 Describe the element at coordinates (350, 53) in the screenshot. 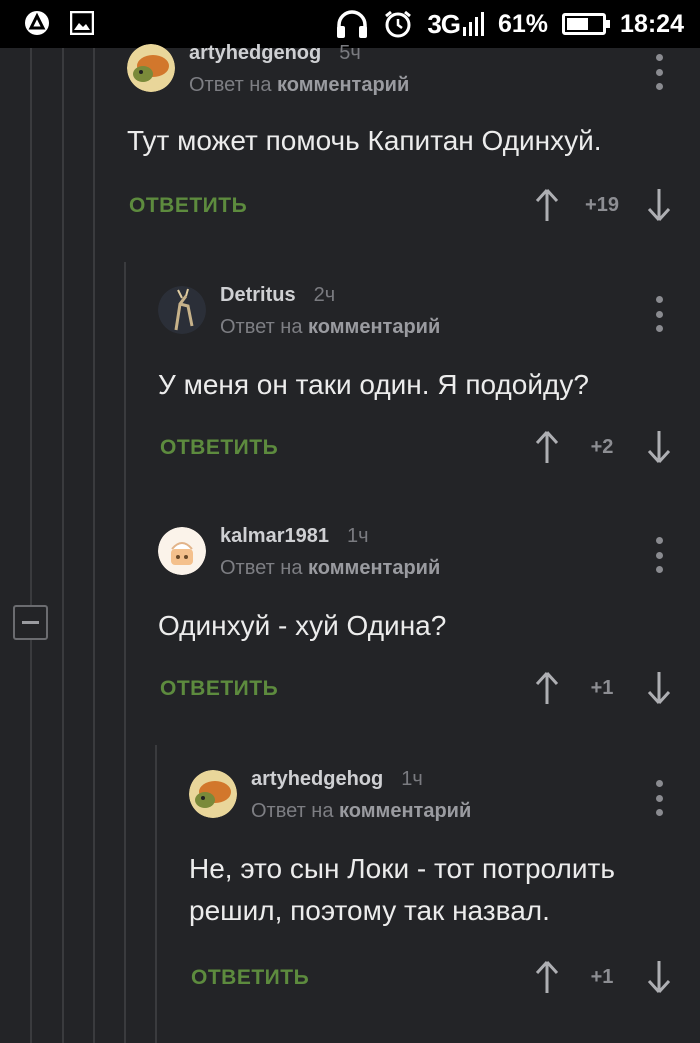

I see `comment-time: 5ч` at that location.